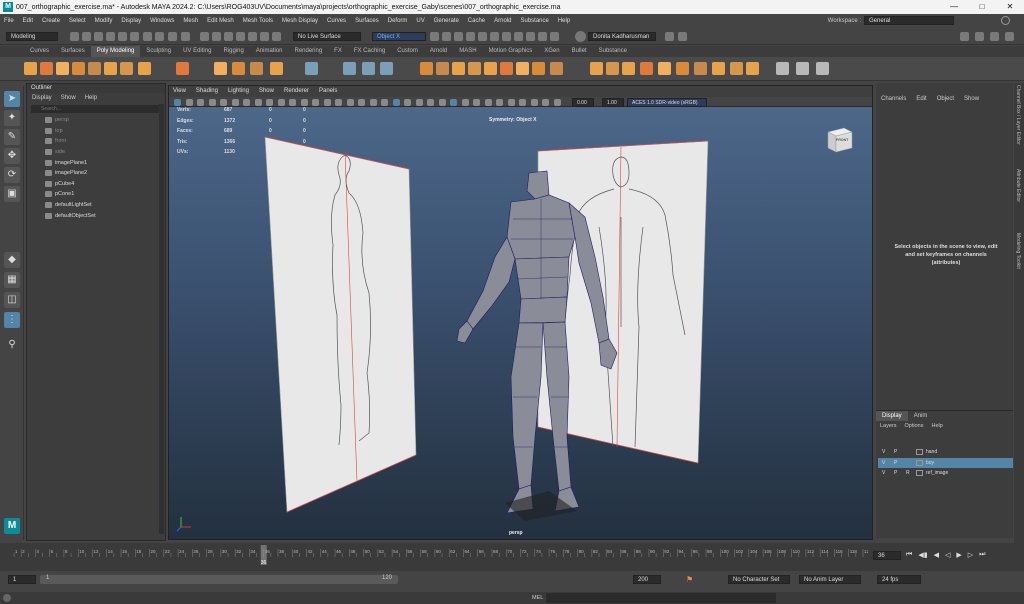 The width and height of the screenshot is (1024, 604). What do you see at coordinates (1010, 7) in the screenshot?
I see `close-icon: ✕` at bounding box center [1010, 7].